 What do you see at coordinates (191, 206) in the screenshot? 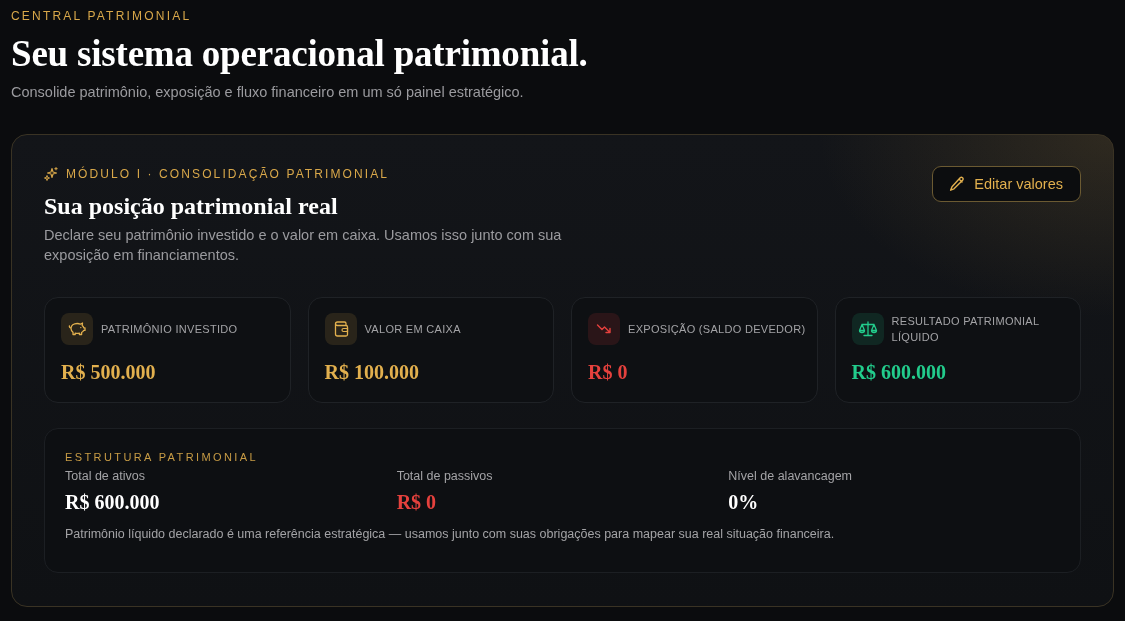
I see `module-title: Sua posição patrimonial real` at bounding box center [191, 206].